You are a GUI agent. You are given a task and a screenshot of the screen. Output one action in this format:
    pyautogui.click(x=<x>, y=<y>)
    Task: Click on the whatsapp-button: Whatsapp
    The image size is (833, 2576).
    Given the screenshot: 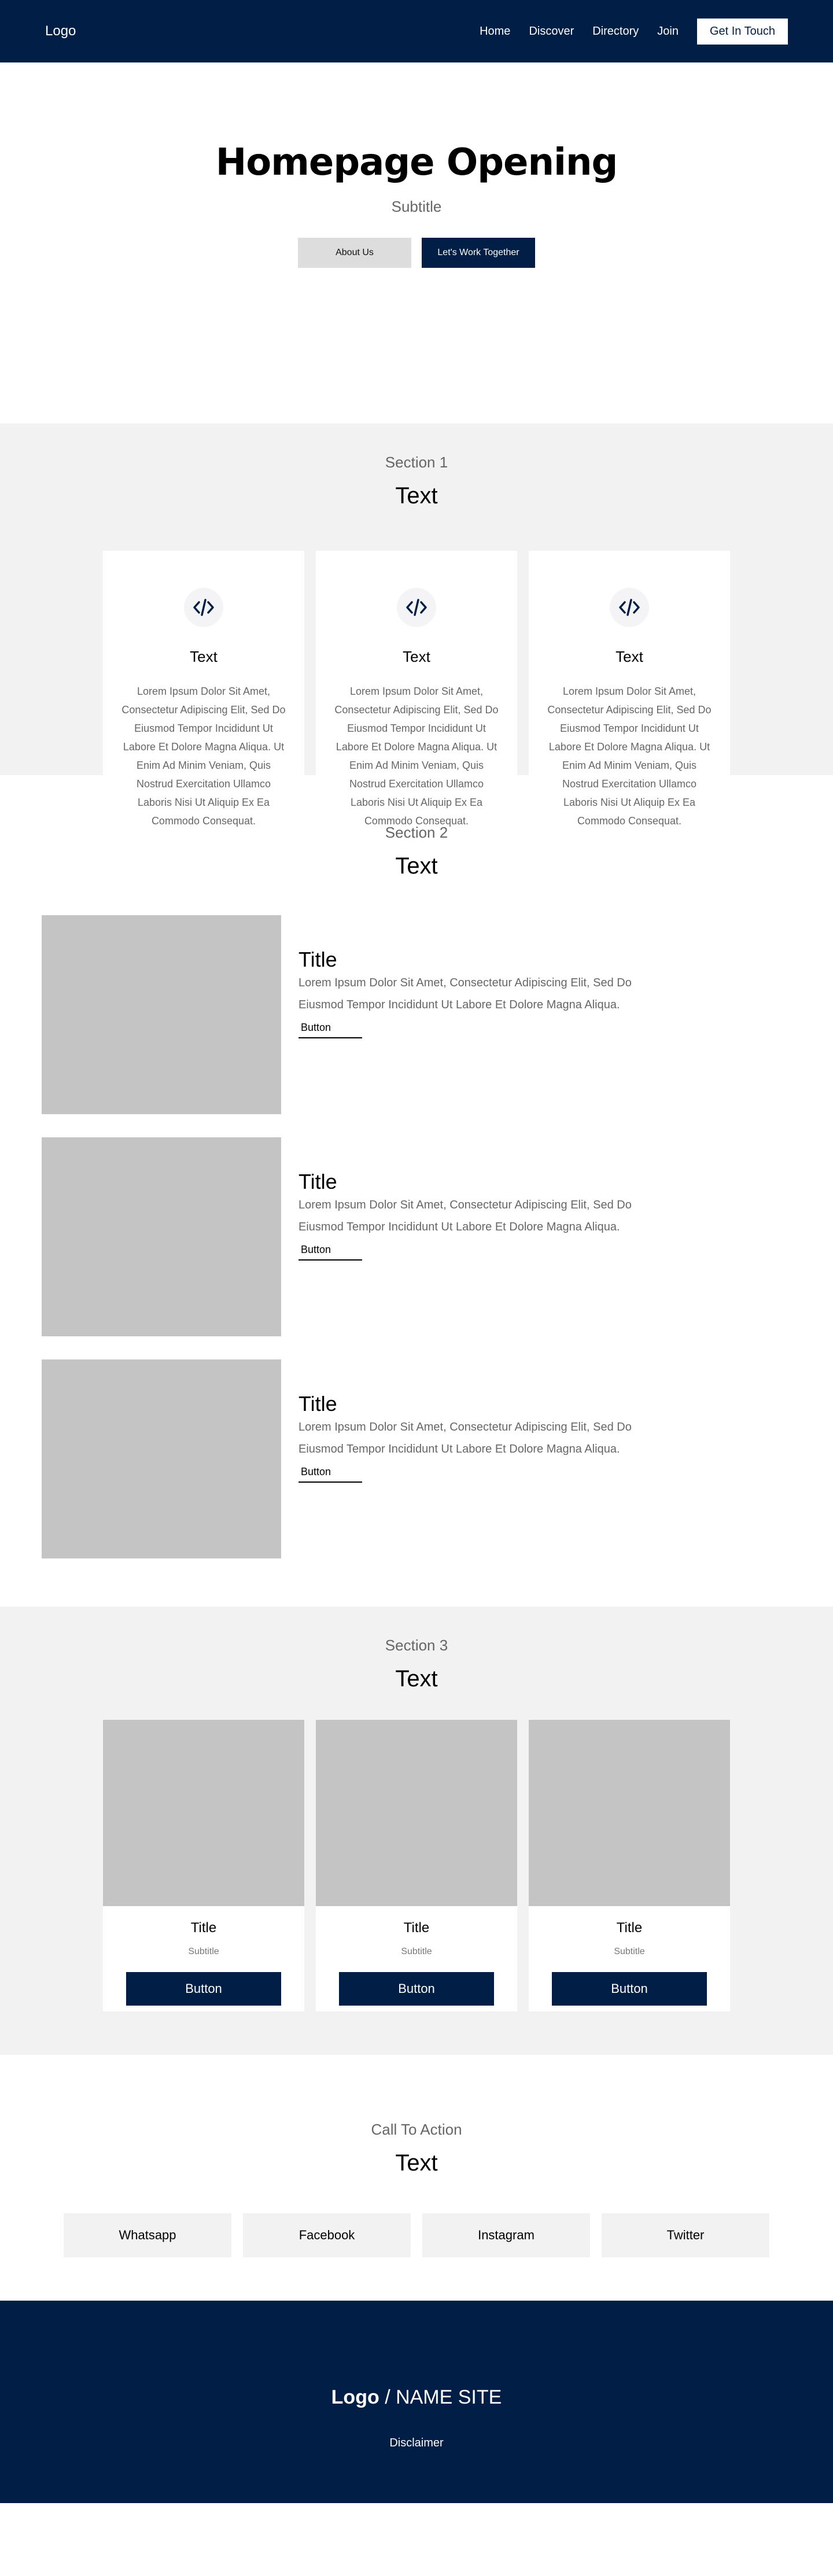 What is the action you would take?
    pyautogui.click(x=148, y=2235)
    